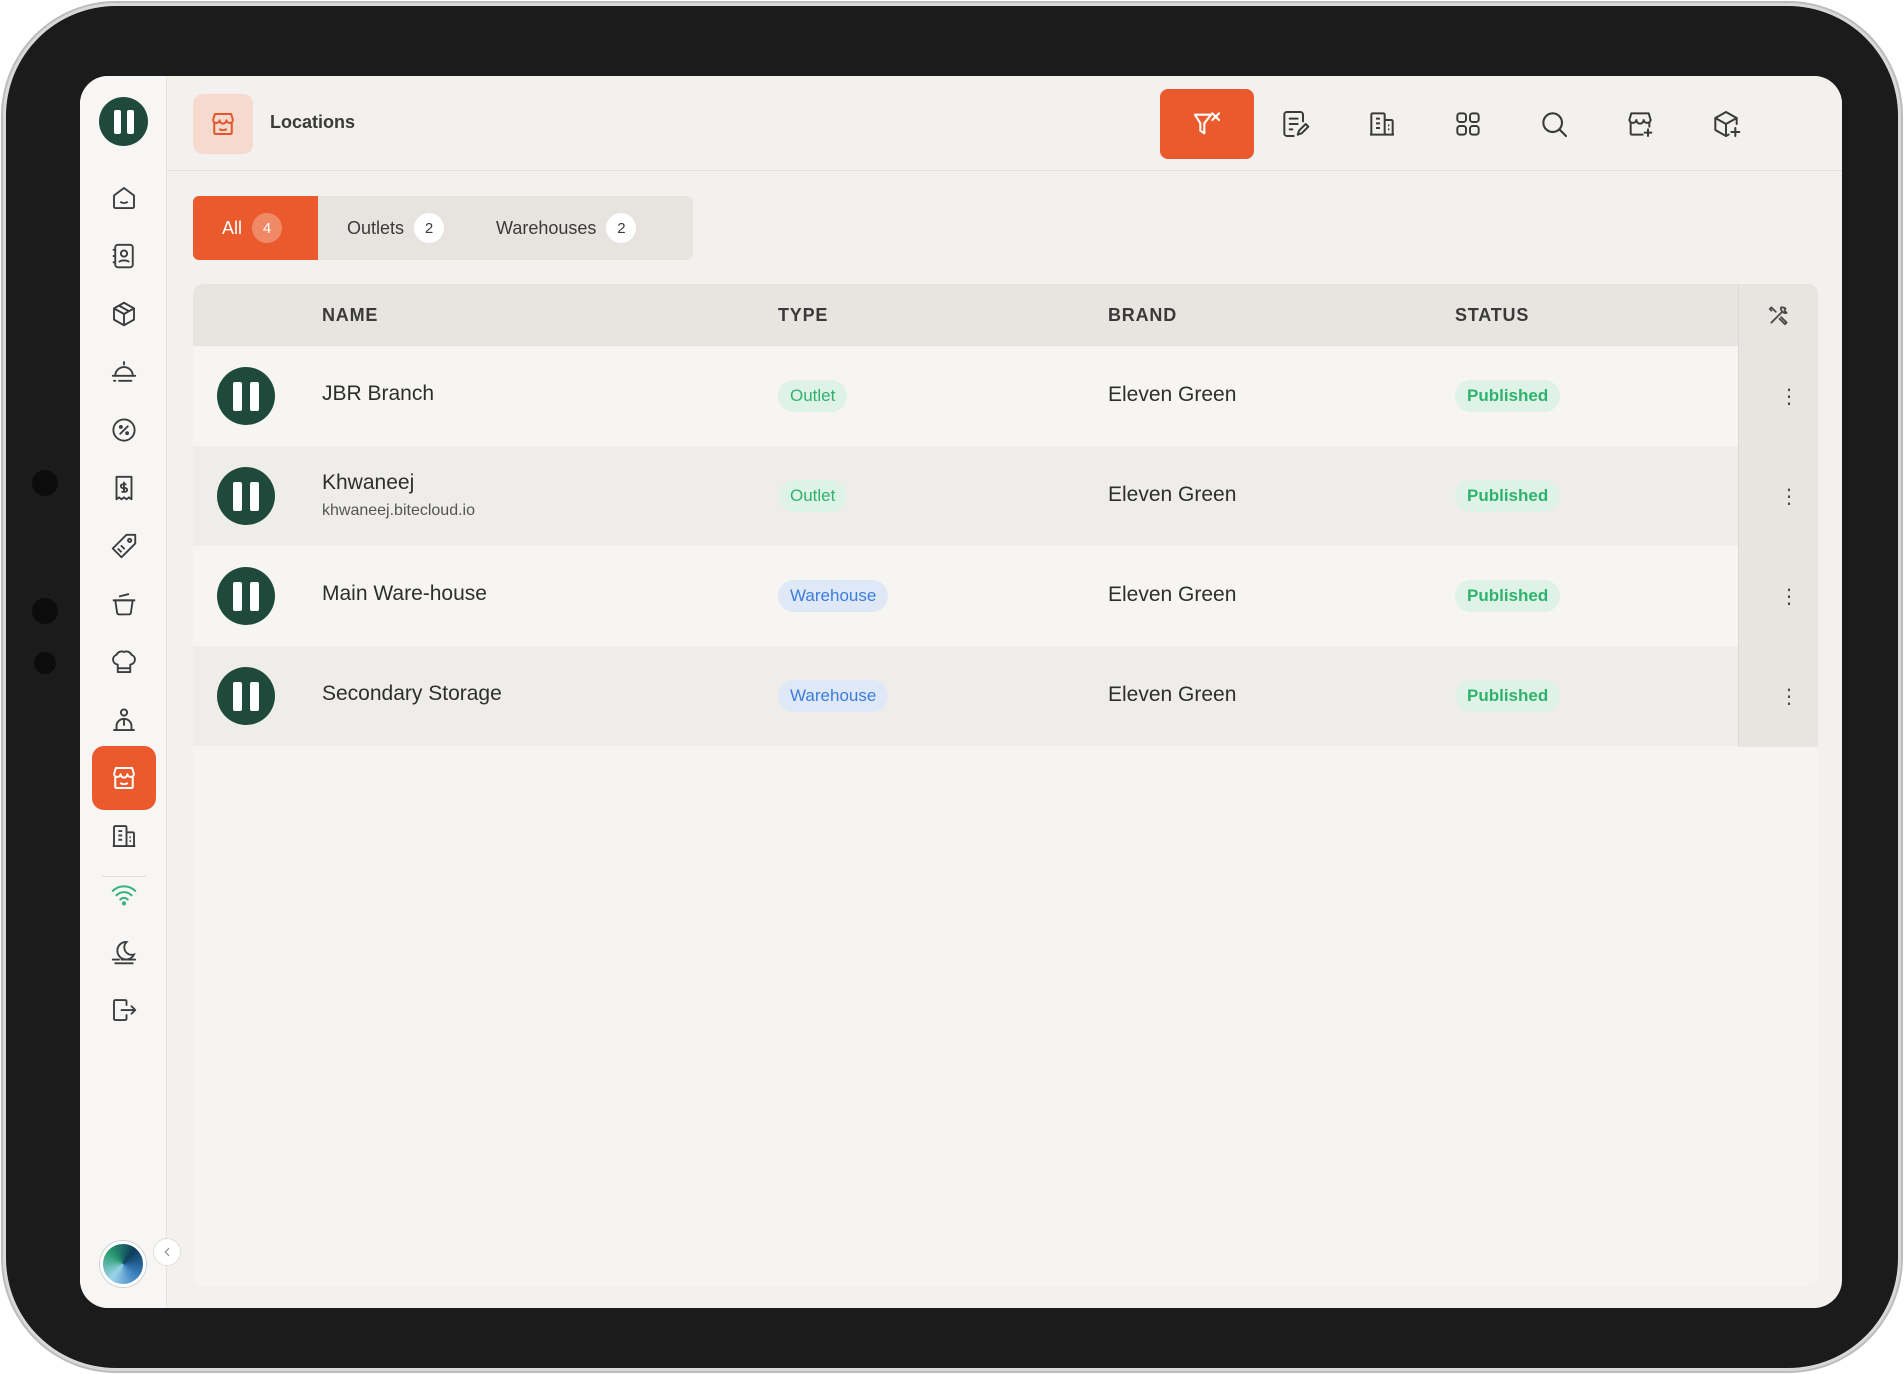 The height and width of the screenshot is (1374, 1904). I want to click on store-add-icon, so click(1640, 124).